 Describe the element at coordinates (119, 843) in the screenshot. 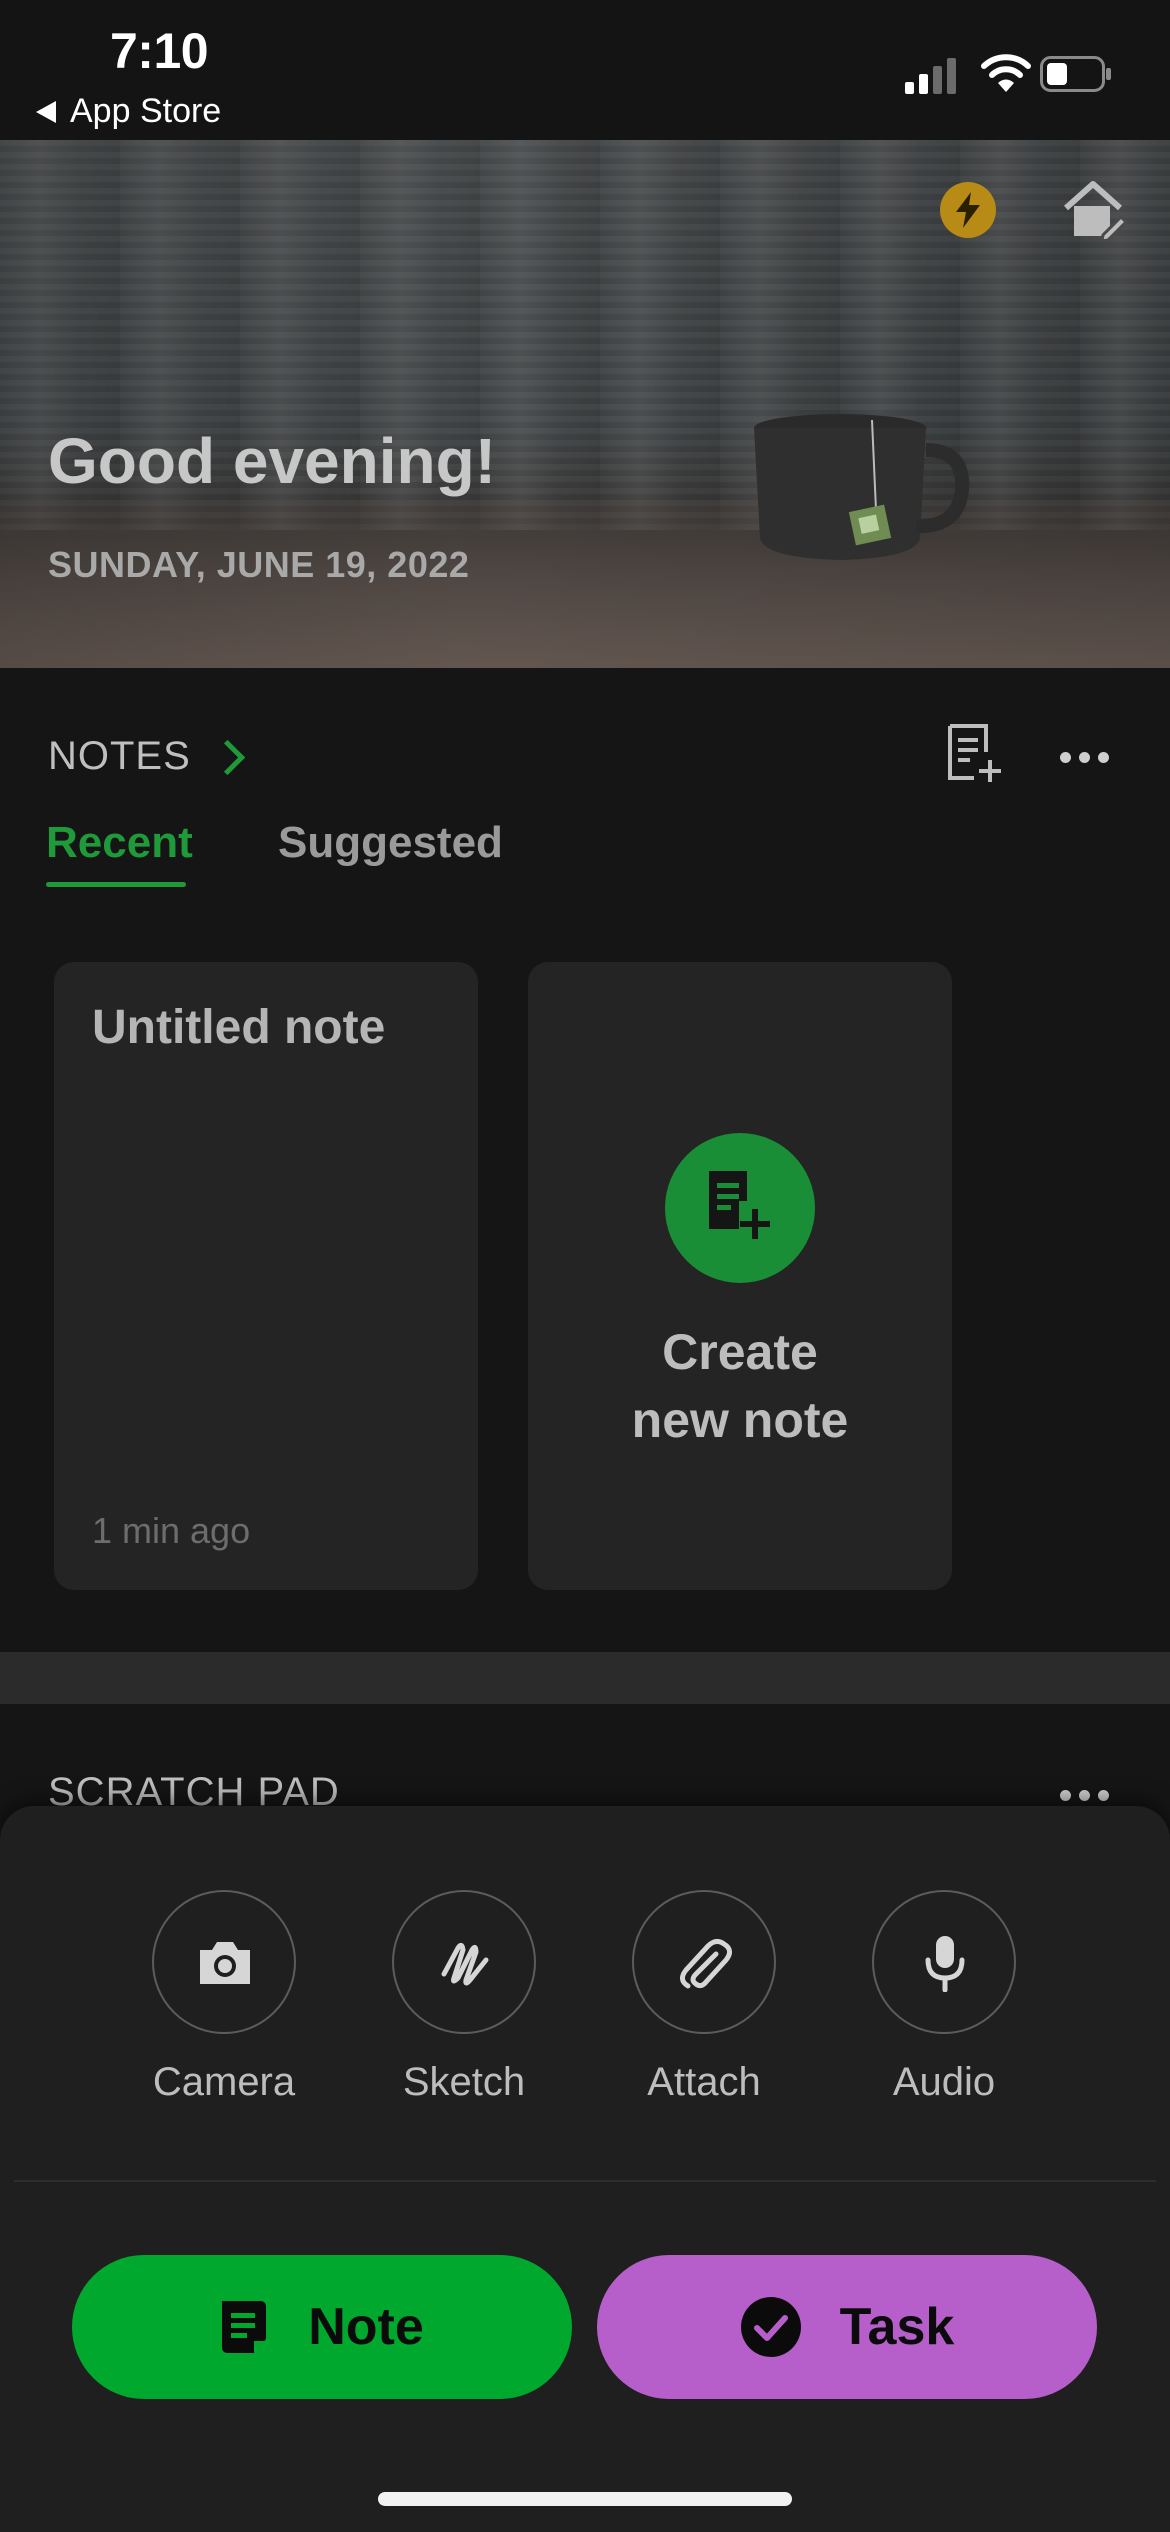

I see `tab-recent: Recent` at that location.